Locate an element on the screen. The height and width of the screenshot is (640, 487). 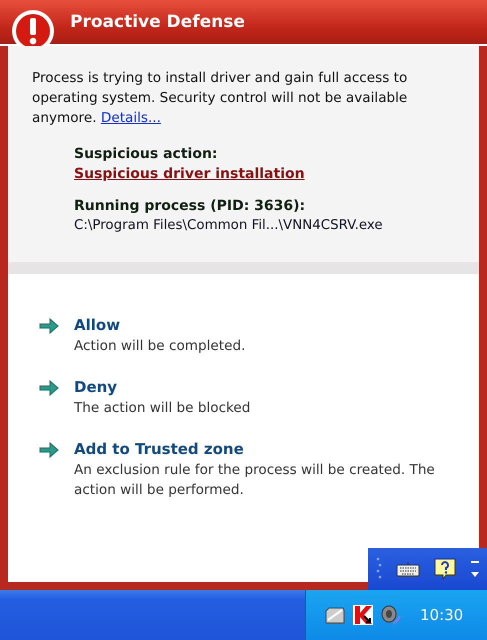
action-option: Deny is located at coordinates (96, 387).